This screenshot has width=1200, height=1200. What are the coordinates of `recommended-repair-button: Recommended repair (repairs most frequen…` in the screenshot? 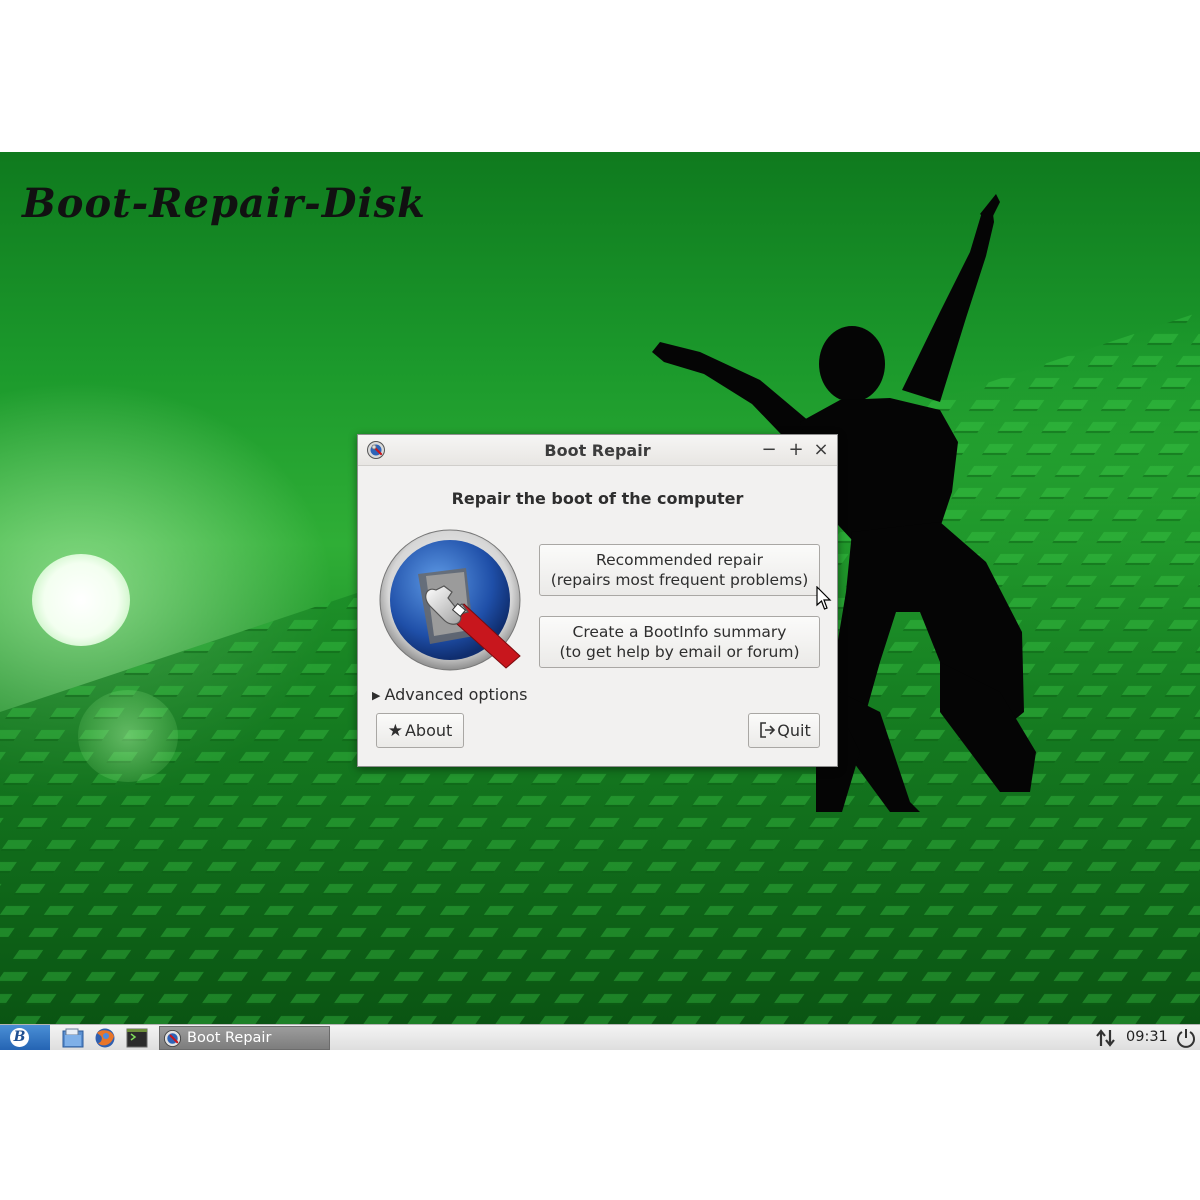 It's located at (679, 570).